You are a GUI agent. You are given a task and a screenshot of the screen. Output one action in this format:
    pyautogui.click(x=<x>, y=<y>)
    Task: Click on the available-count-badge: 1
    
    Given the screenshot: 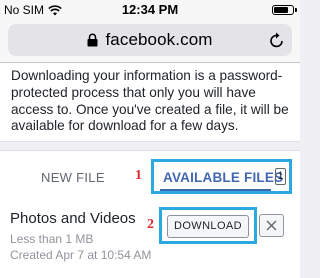 What is the action you would take?
    pyautogui.click(x=280, y=176)
    